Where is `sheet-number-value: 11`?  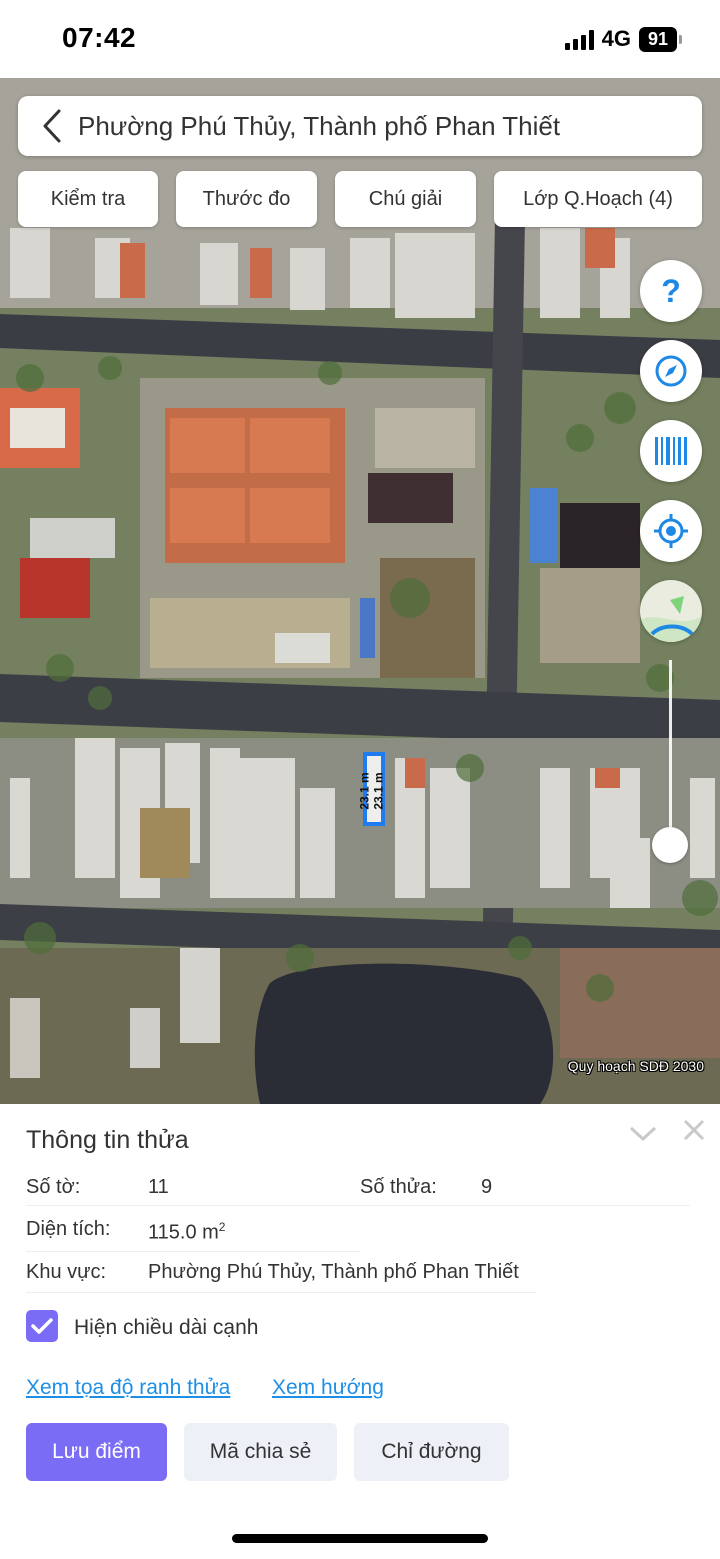
sheet-number-value: 11 is located at coordinates (158, 1187).